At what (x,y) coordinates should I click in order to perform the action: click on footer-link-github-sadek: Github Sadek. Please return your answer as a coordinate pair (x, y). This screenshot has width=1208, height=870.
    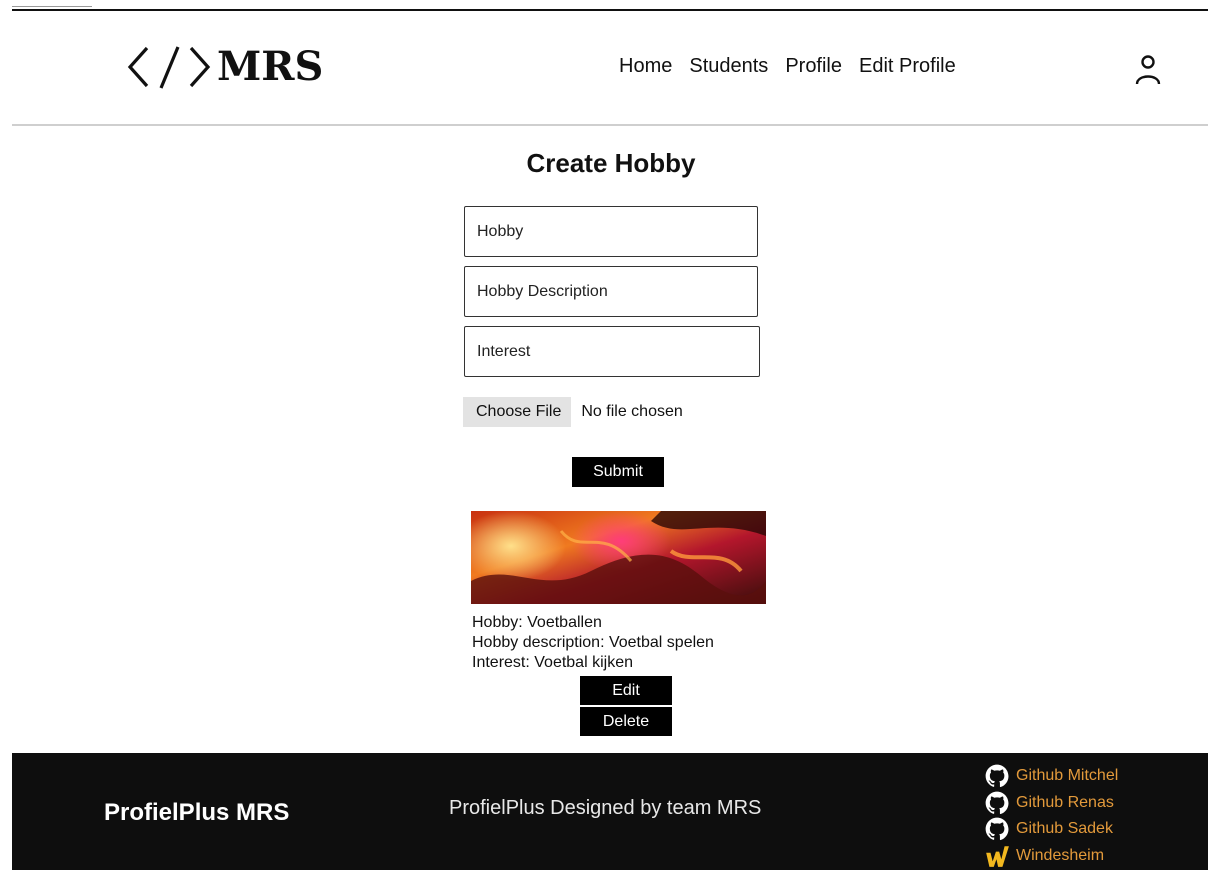
    Looking at the image, I should click on (1051, 829).